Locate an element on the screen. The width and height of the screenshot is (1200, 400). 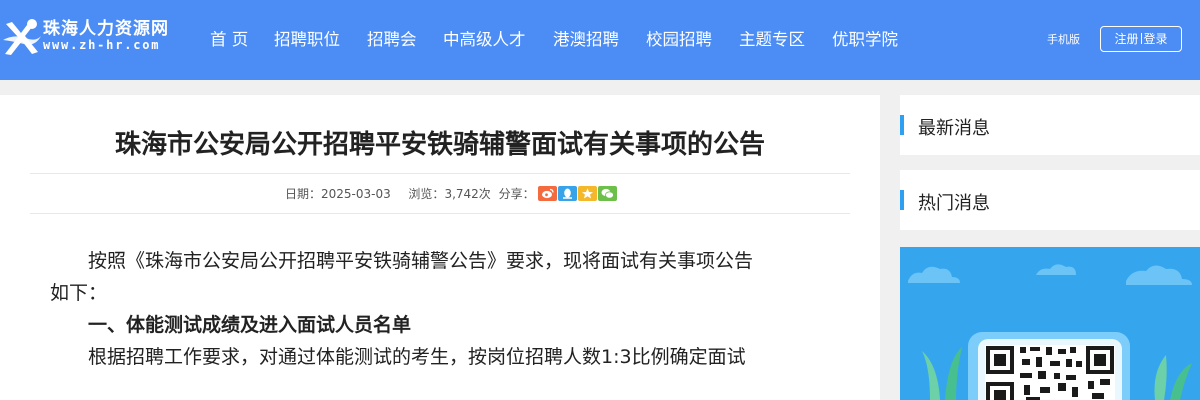
nav-academy: 优职学院 is located at coordinates (865, 38).